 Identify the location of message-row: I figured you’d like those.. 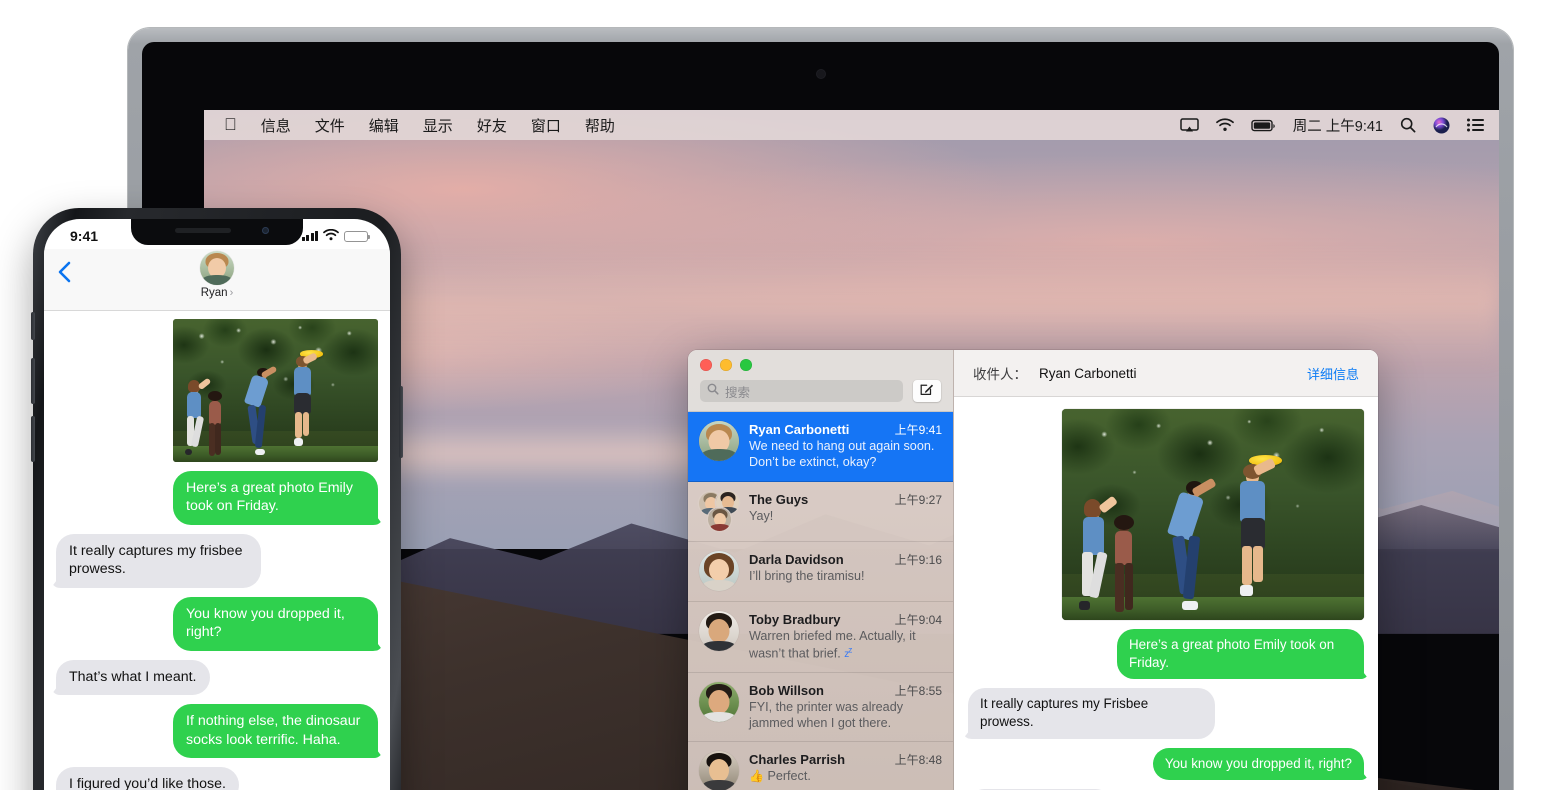
(217, 778).